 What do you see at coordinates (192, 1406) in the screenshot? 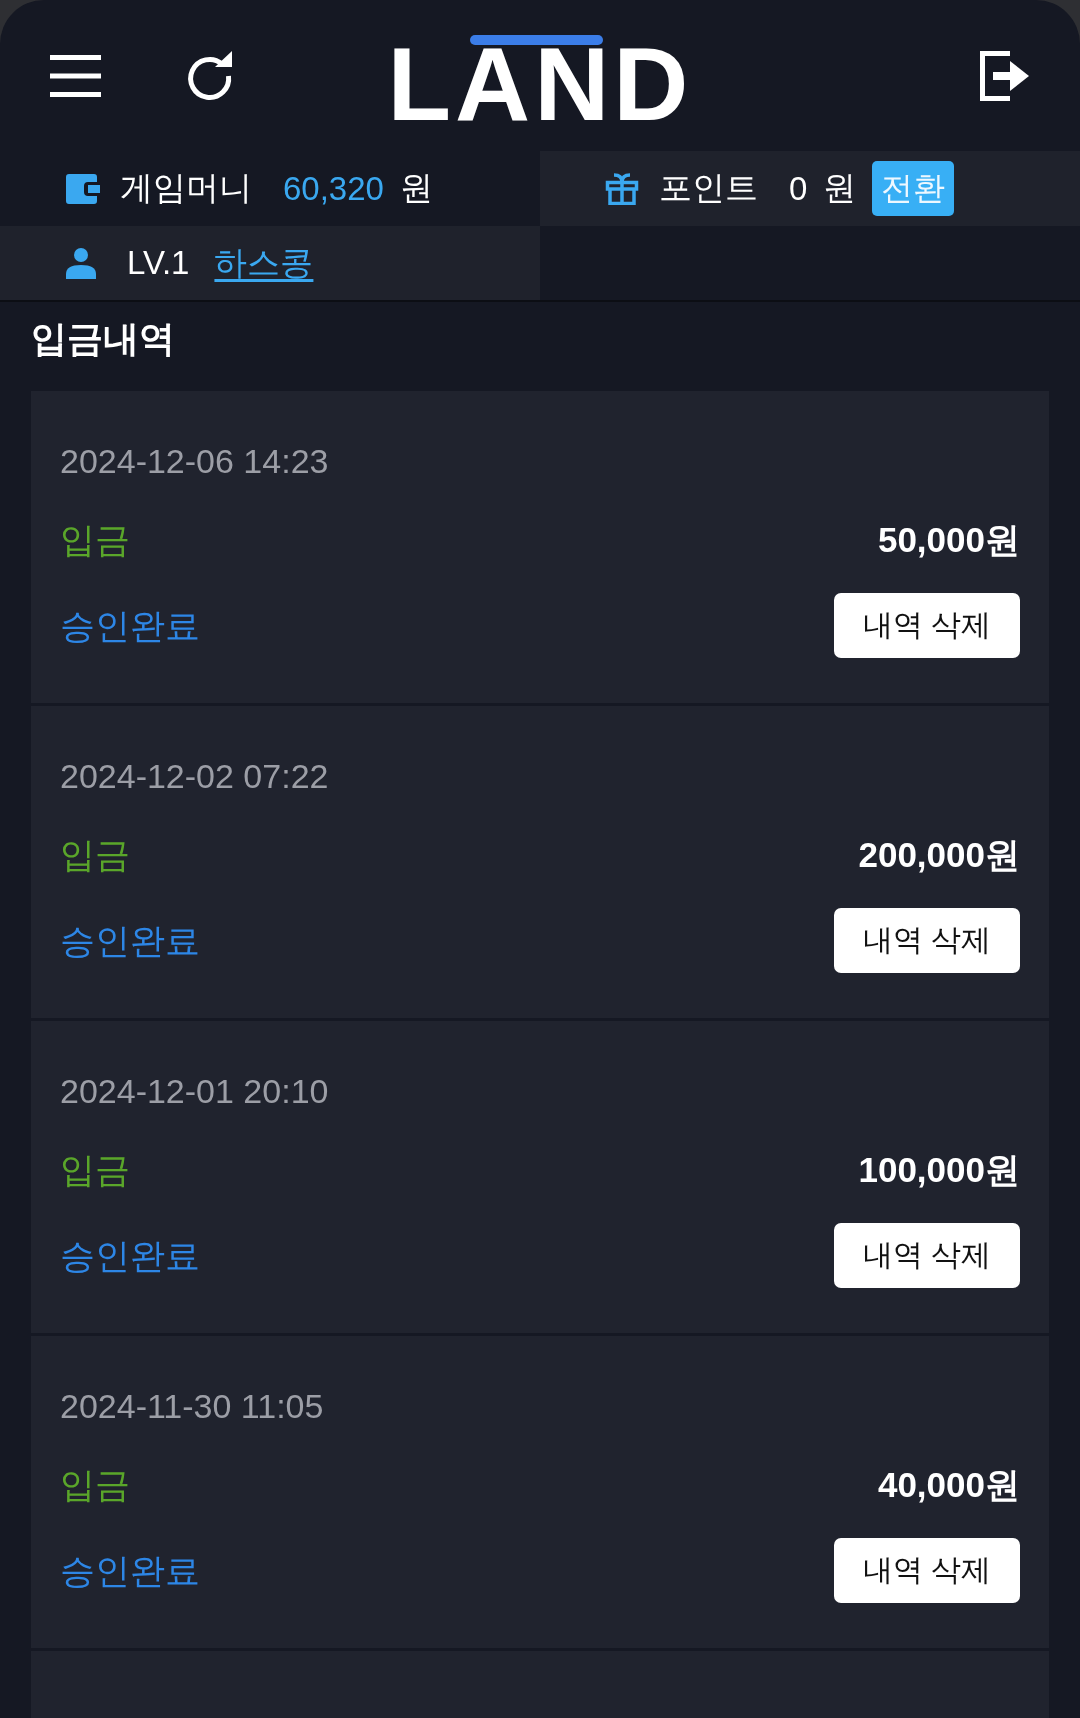
I see `record-date: 2024-11-30 11:05` at bounding box center [192, 1406].